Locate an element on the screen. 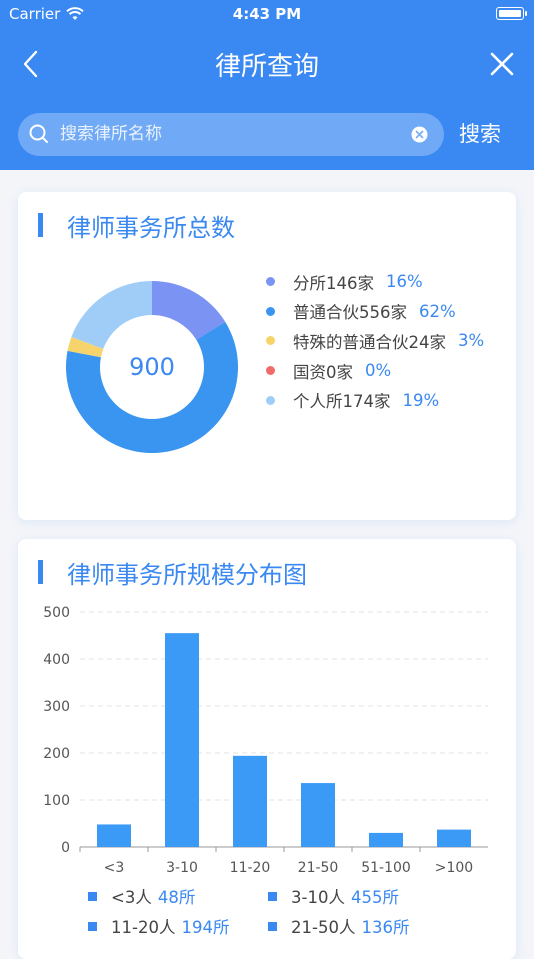  bar-legend-item: 3-10人 455所 is located at coordinates (333, 896).